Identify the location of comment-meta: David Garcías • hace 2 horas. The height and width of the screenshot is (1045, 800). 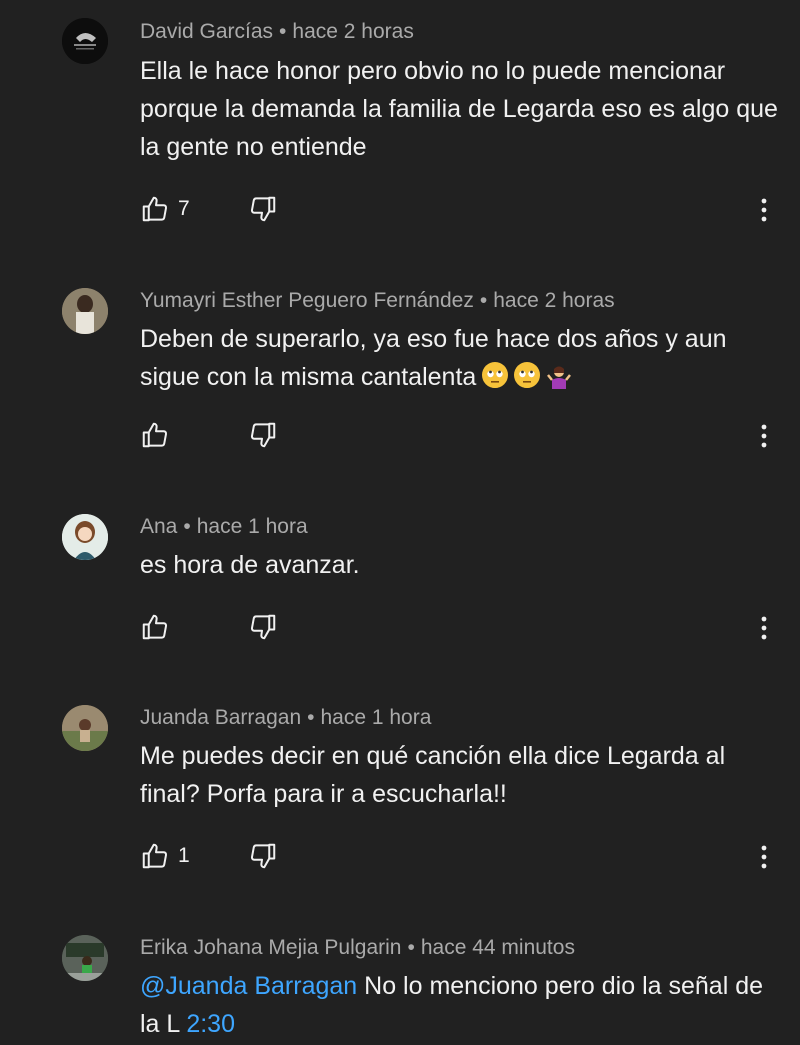
(277, 32).